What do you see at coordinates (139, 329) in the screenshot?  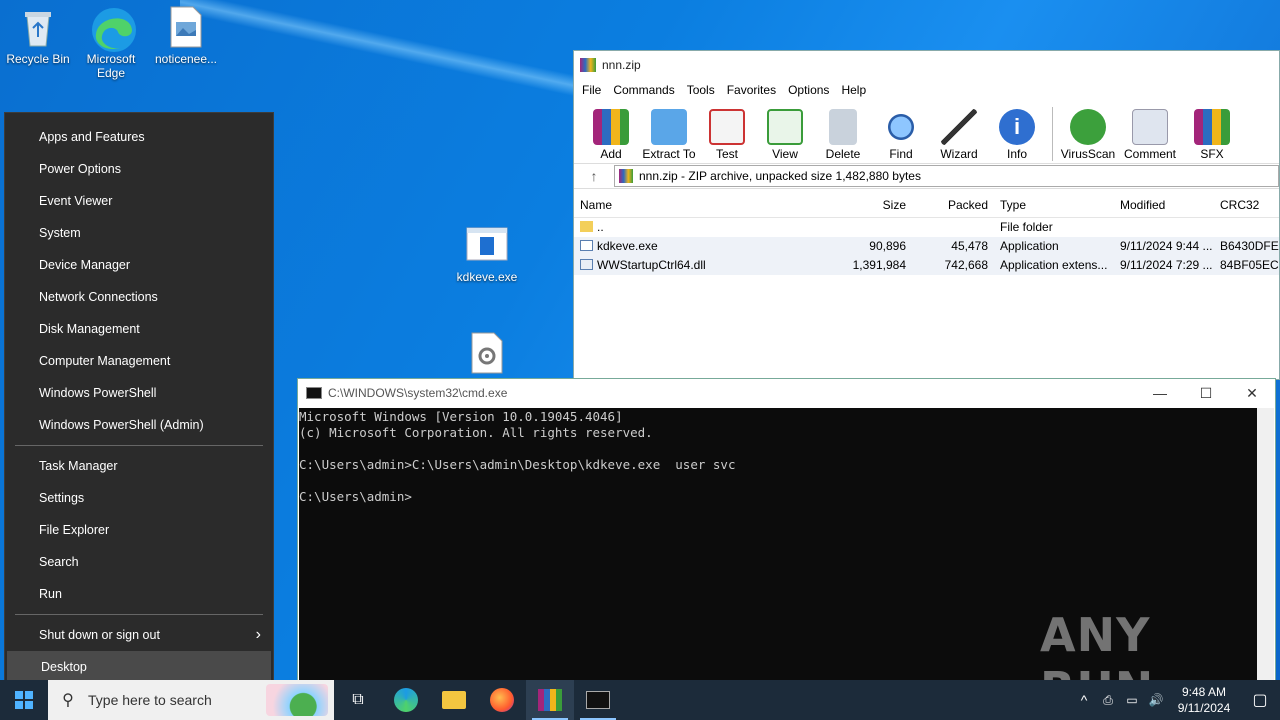 I see `menu-disk-management: Disk Management` at bounding box center [139, 329].